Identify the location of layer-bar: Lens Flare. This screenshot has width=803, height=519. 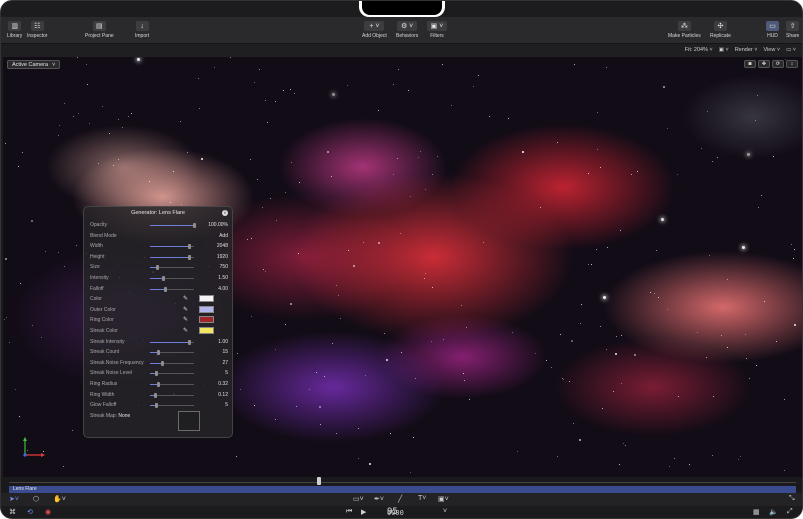
(402, 489).